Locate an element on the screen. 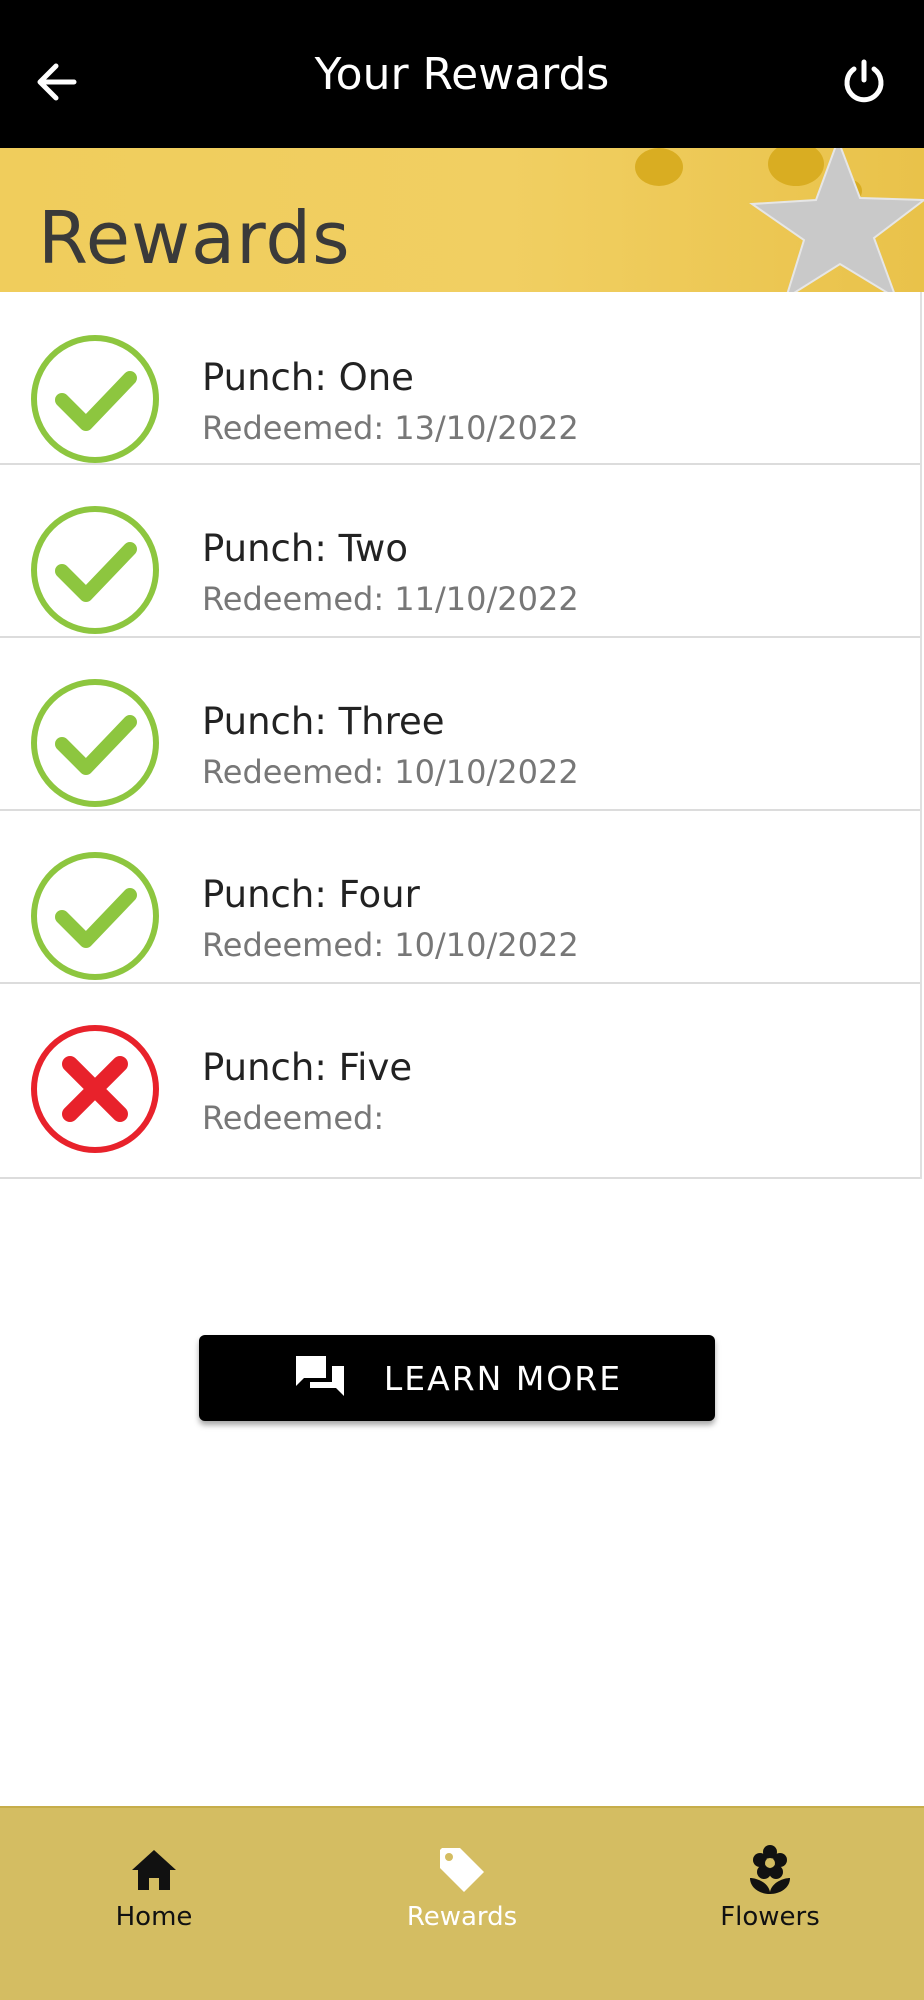  nav-label-home: Home is located at coordinates (154, 1917).